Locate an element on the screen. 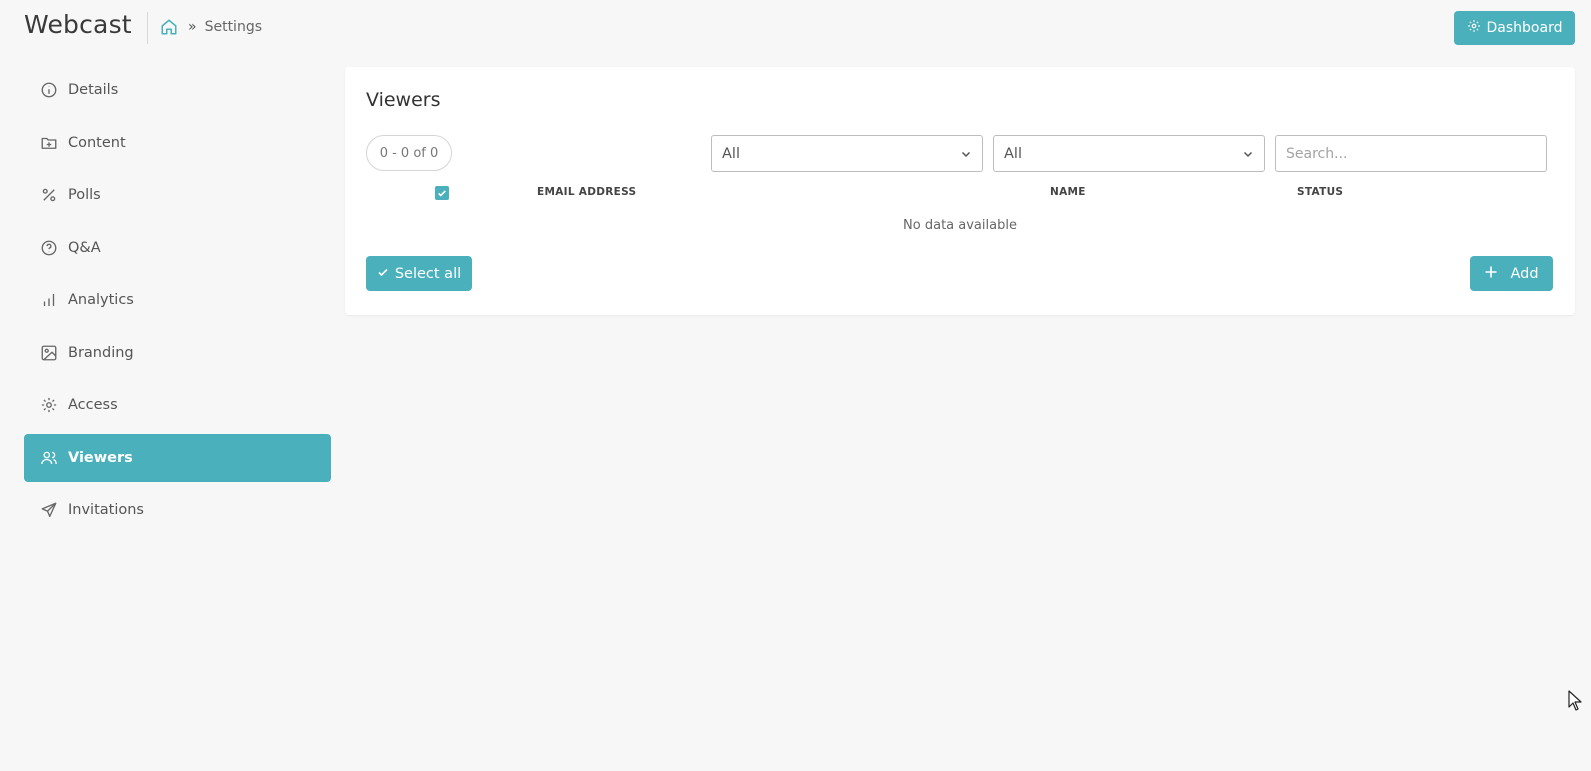  users-icon is located at coordinates (49, 458).